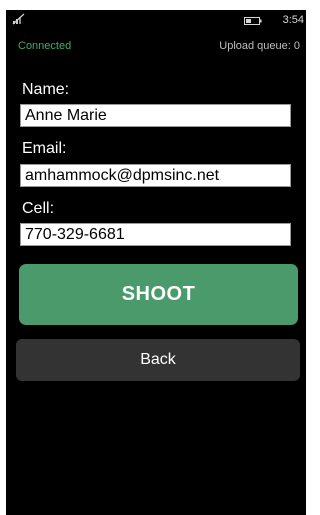 This screenshot has width=320, height=515. Describe the element at coordinates (44, 148) in the screenshot. I see `email-label: Email:` at that location.